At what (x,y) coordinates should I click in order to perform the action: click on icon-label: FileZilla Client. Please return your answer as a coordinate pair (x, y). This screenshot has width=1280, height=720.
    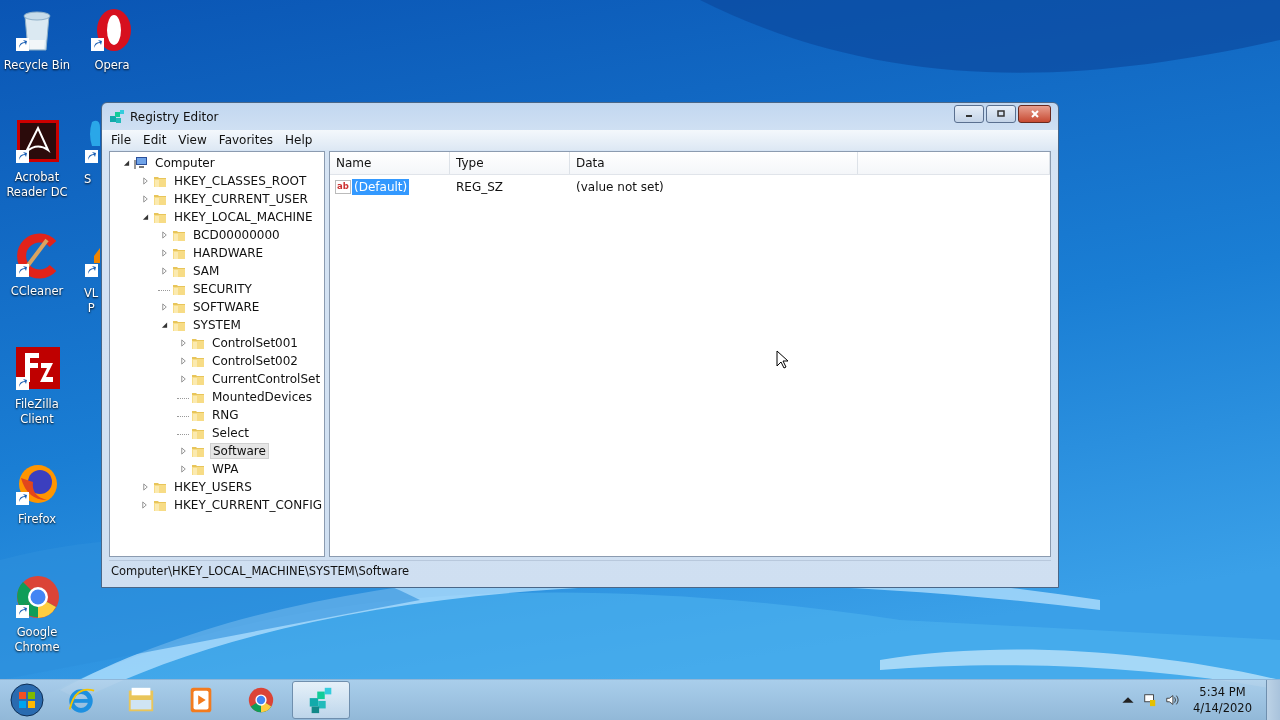
    Looking at the image, I should click on (37, 412).